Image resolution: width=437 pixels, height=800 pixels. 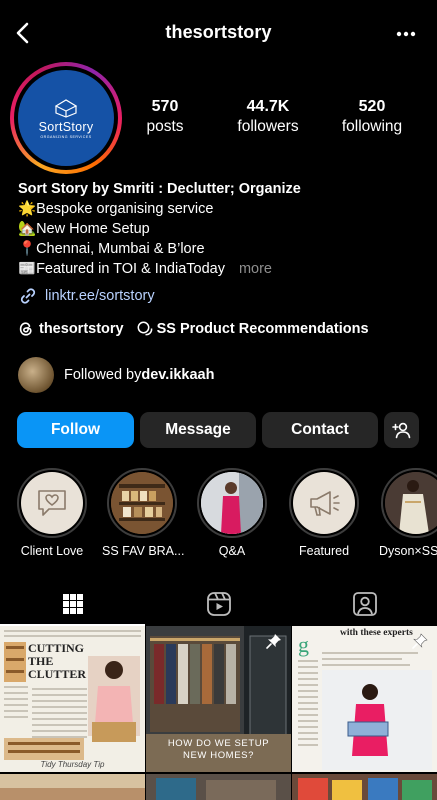 What do you see at coordinates (57, 661) in the screenshot?
I see `post-title: CUTTING THE CLUTTER` at bounding box center [57, 661].